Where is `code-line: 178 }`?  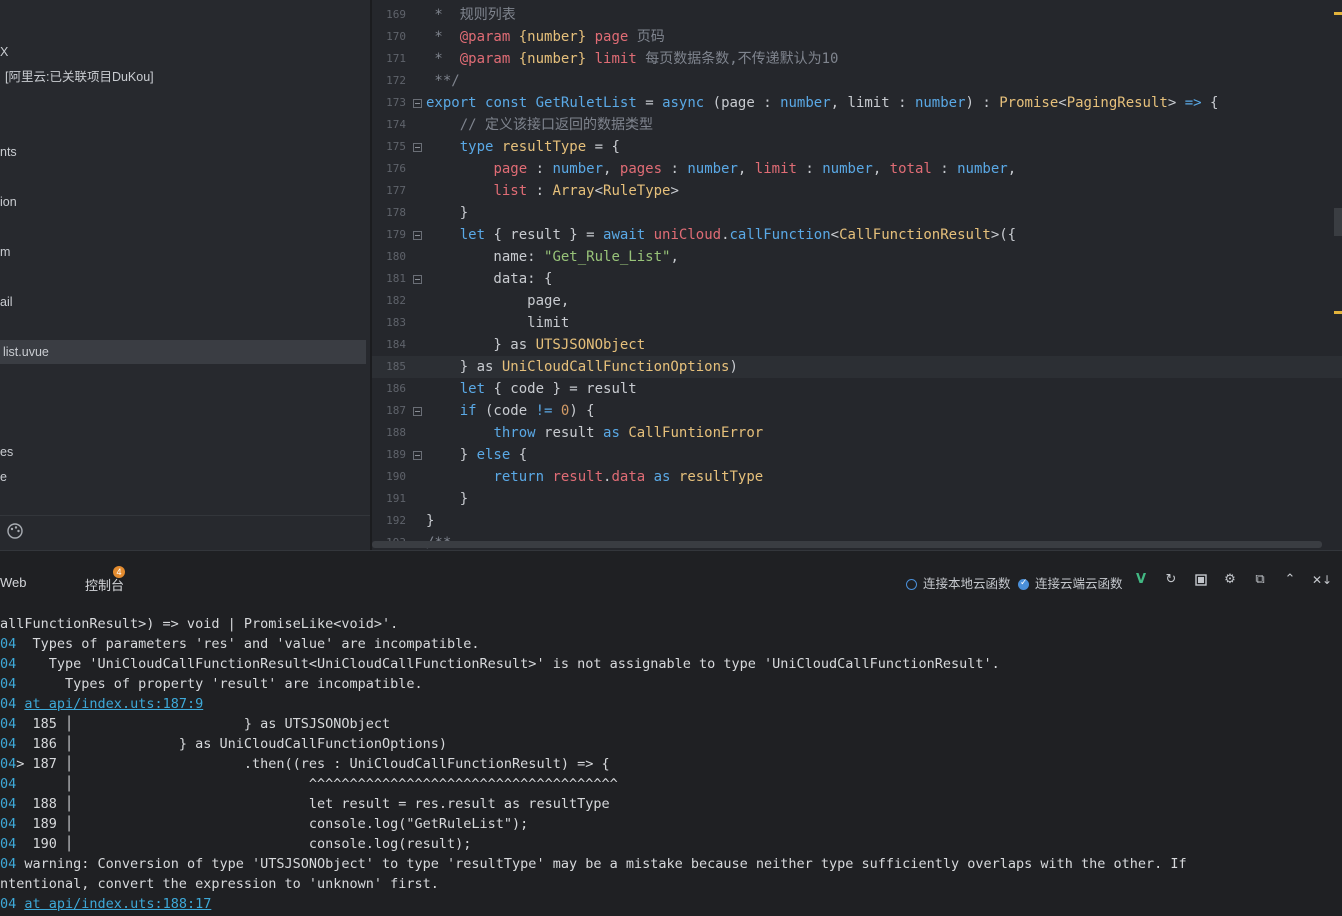
code-line: 178 } is located at coordinates (857, 213).